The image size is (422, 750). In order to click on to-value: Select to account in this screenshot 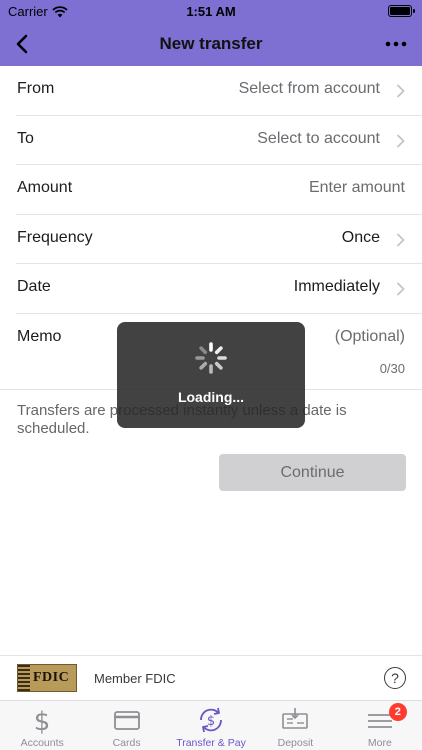, I will do `click(318, 139)`.